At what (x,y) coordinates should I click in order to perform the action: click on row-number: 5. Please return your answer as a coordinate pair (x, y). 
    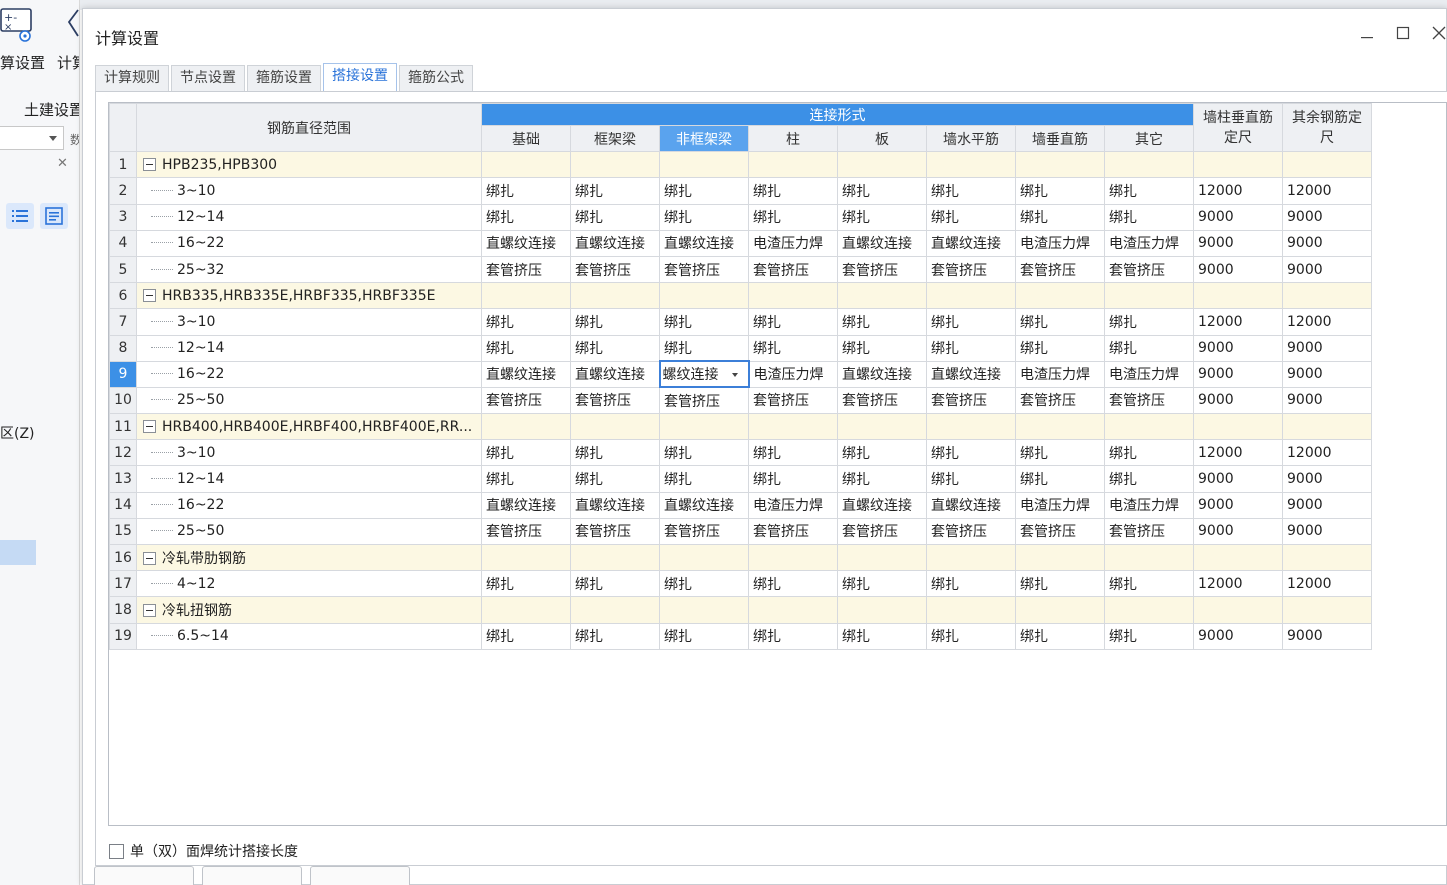
    Looking at the image, I should click on (123, 269).